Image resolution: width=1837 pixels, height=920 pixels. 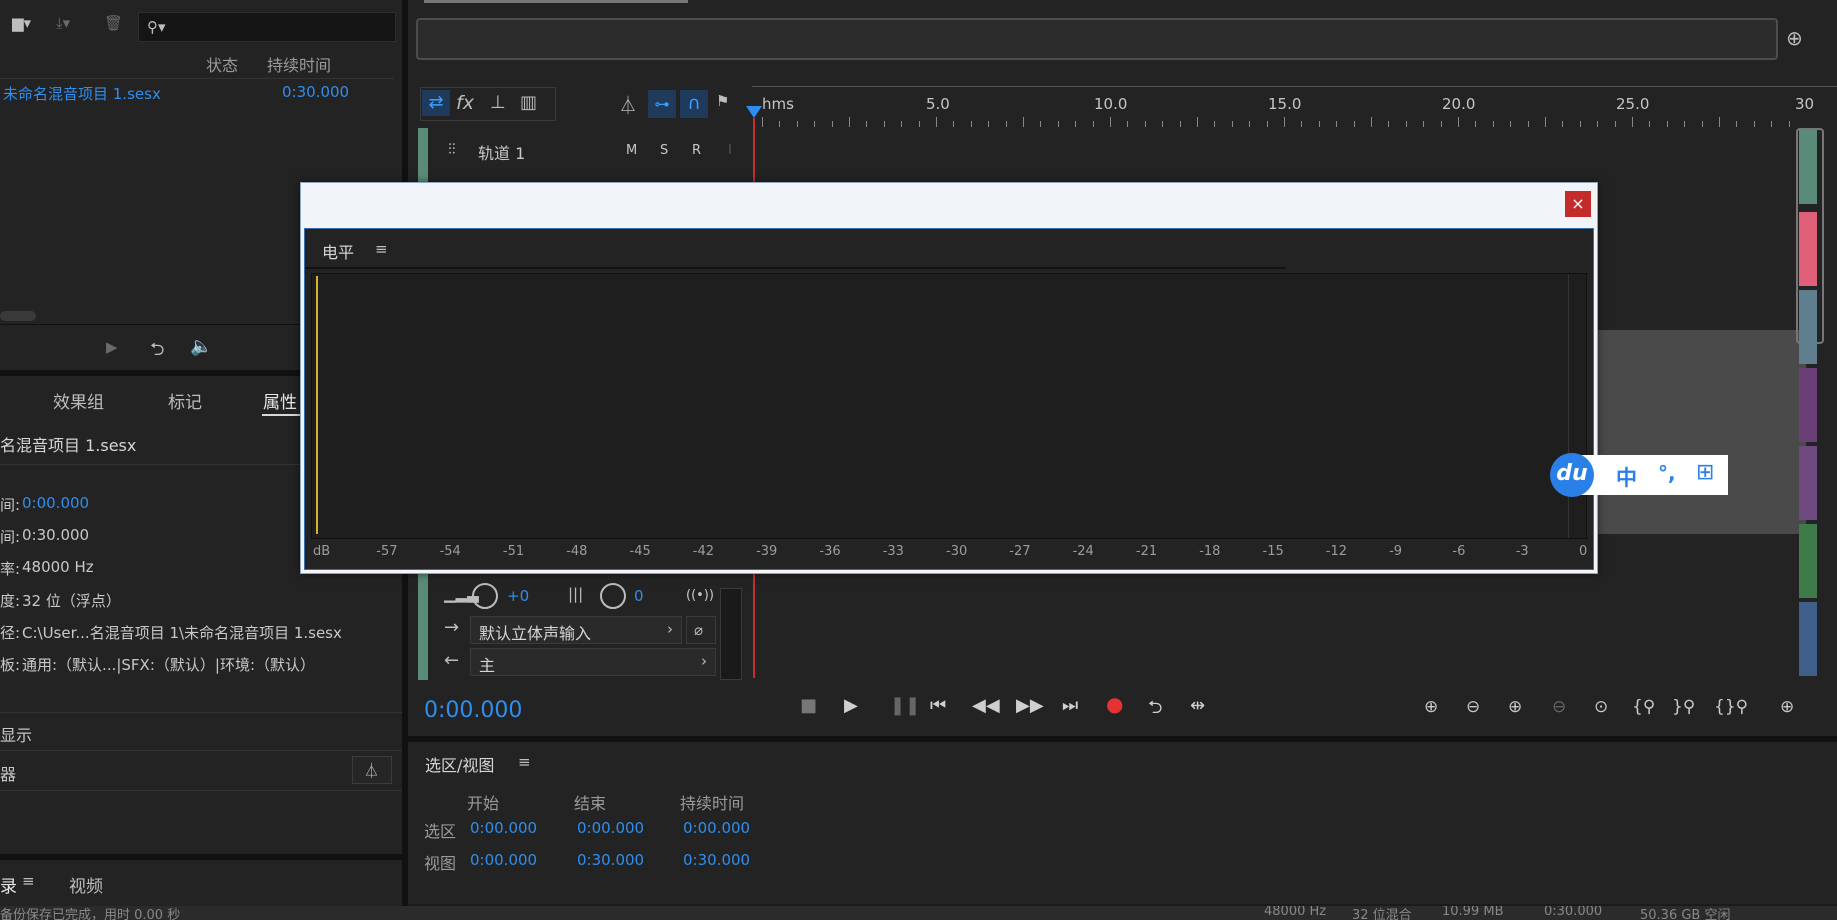 I want to click on input-monitor-button: I, so click(x=730, y=150).